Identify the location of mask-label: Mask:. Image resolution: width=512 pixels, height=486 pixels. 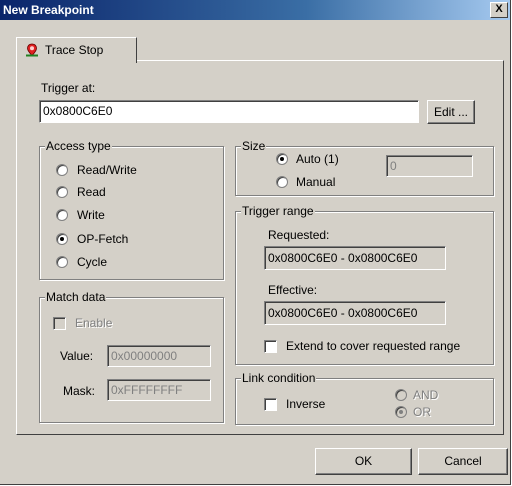
(79, 391).